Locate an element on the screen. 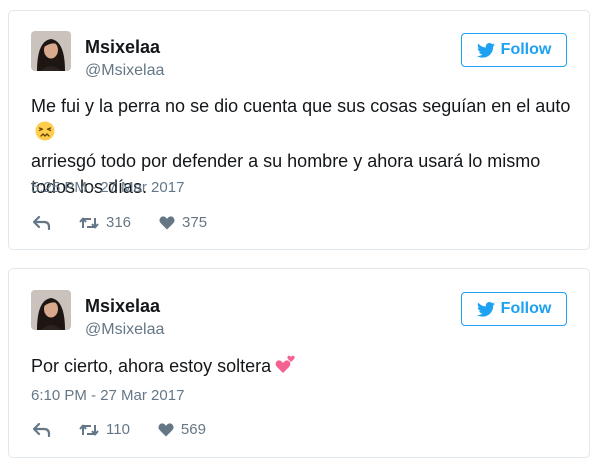 This screenshot has width=600, height=466. timestamp-link: 5:25 PM - 27 Mar 2017 is located at coordinates (107, 187).